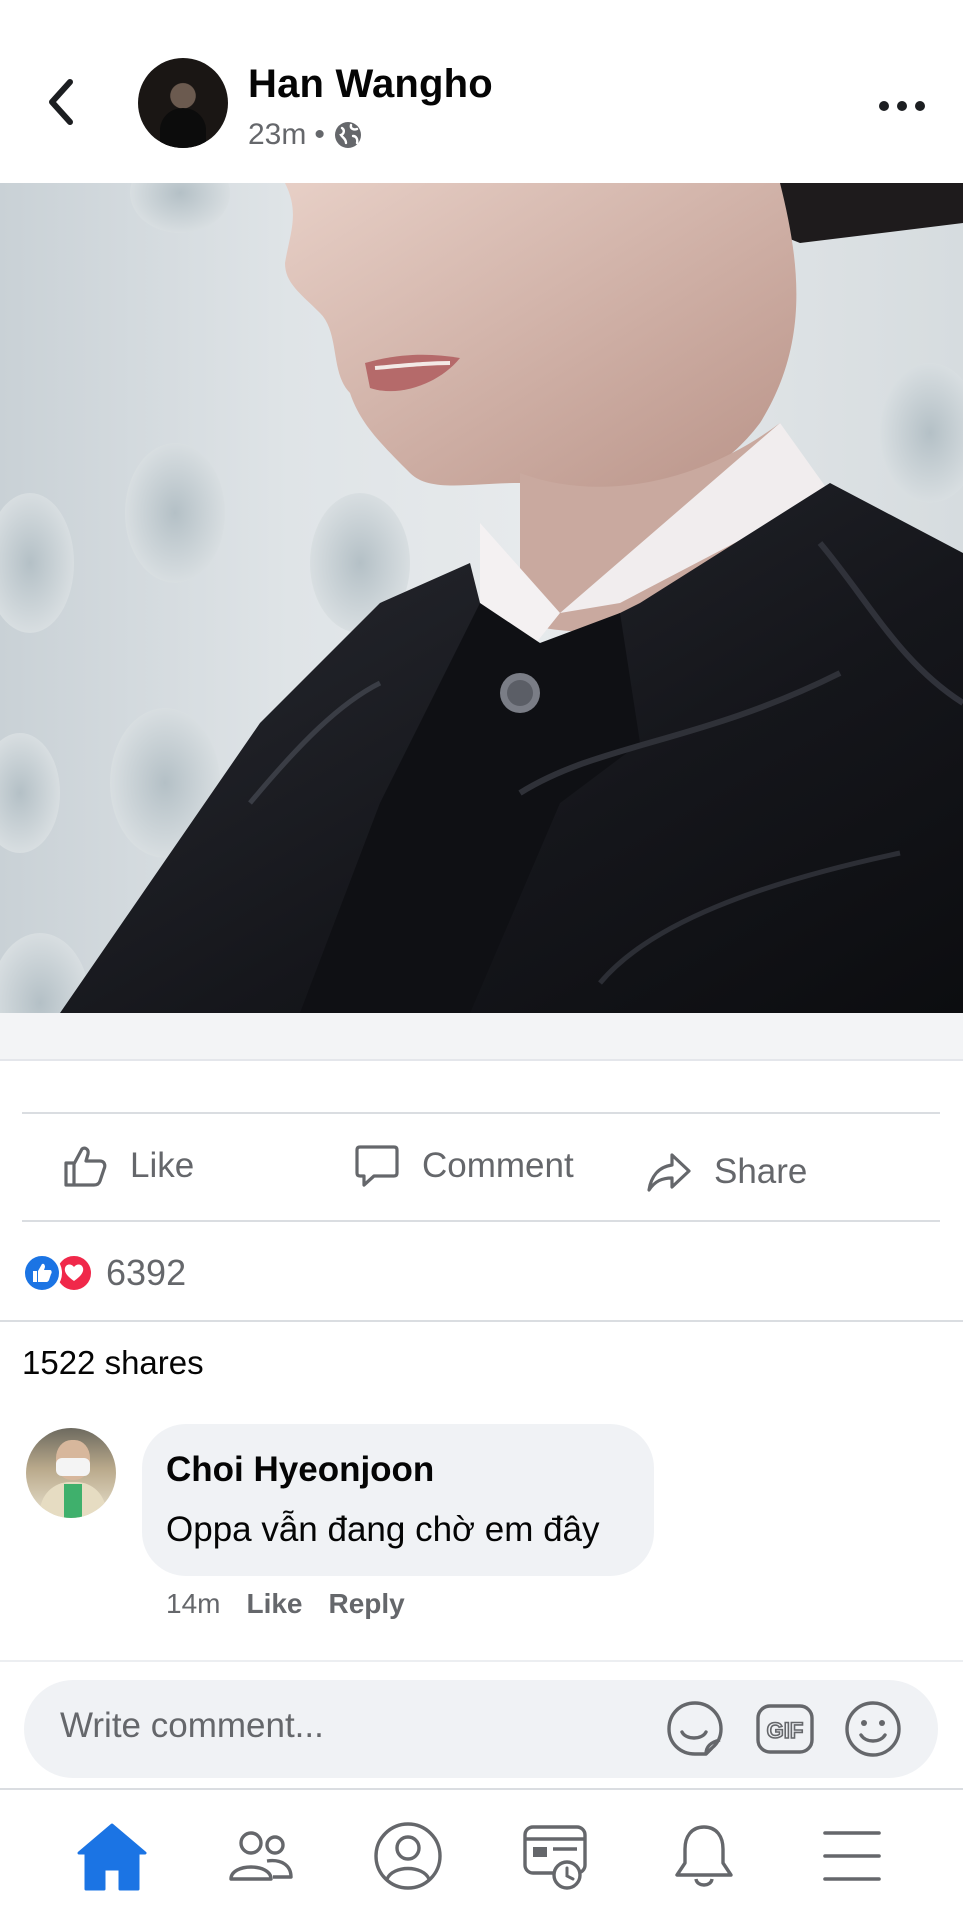 Image resolution: width=963 pixels, height=1920 pixels. Describe the element at coordinates (193, 1603) in the screenshot. I see `comment-time: 14m` at that location.